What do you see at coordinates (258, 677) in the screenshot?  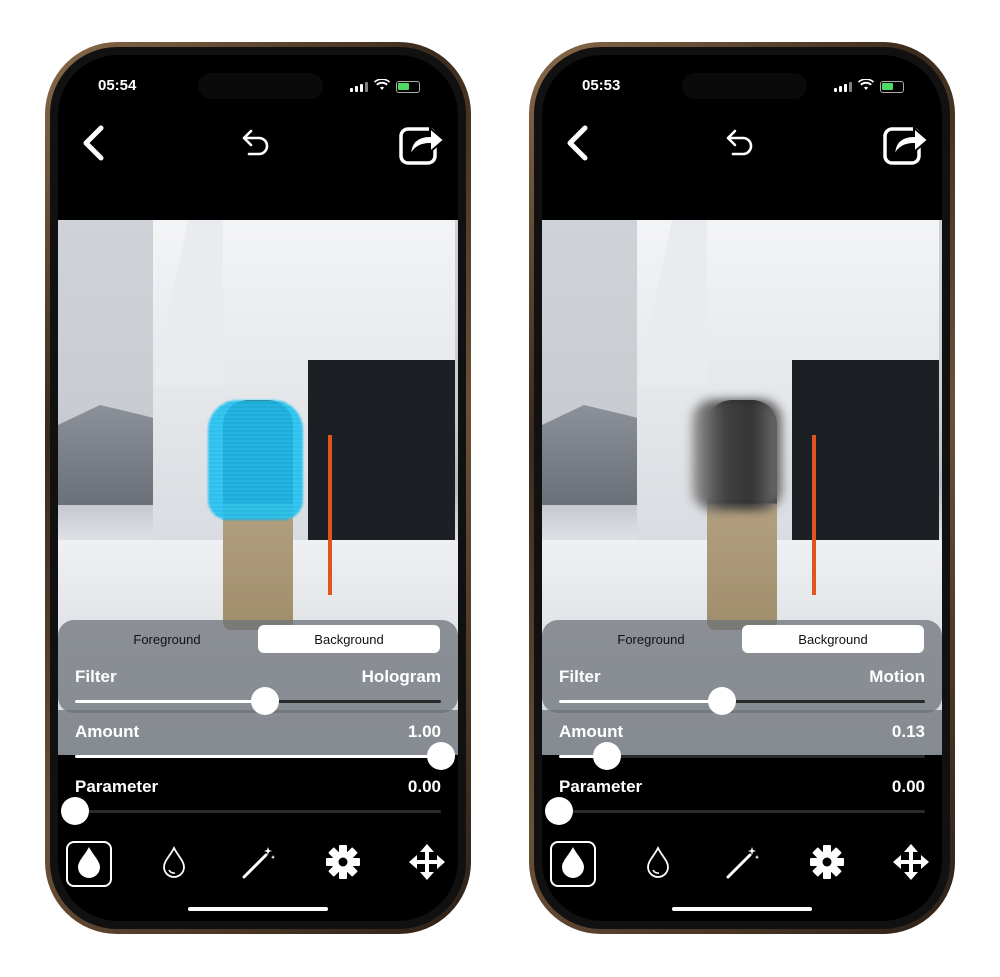 I see `filter-row: Filter Hologram` at bounding box center [258, 677].